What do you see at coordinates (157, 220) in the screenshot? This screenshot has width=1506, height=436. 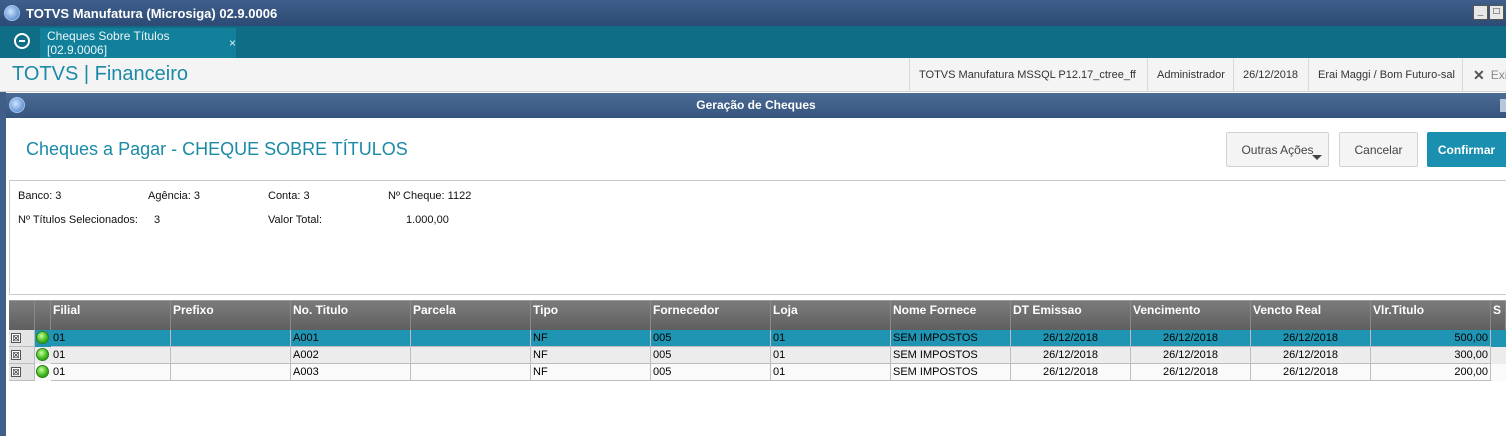 I see `selected-titles-value: 3` at bounding box center [157, 220].